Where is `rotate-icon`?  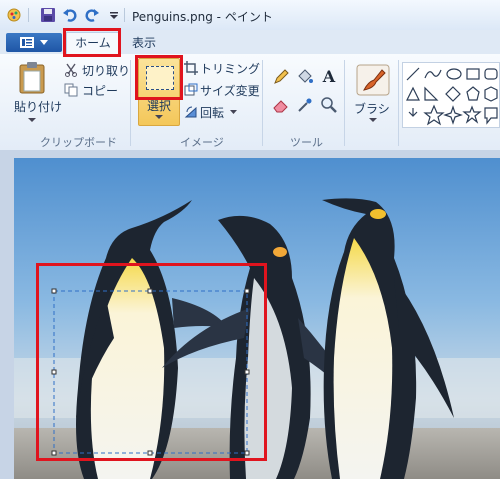
rotate-icon is located at coordinates (190, 112).